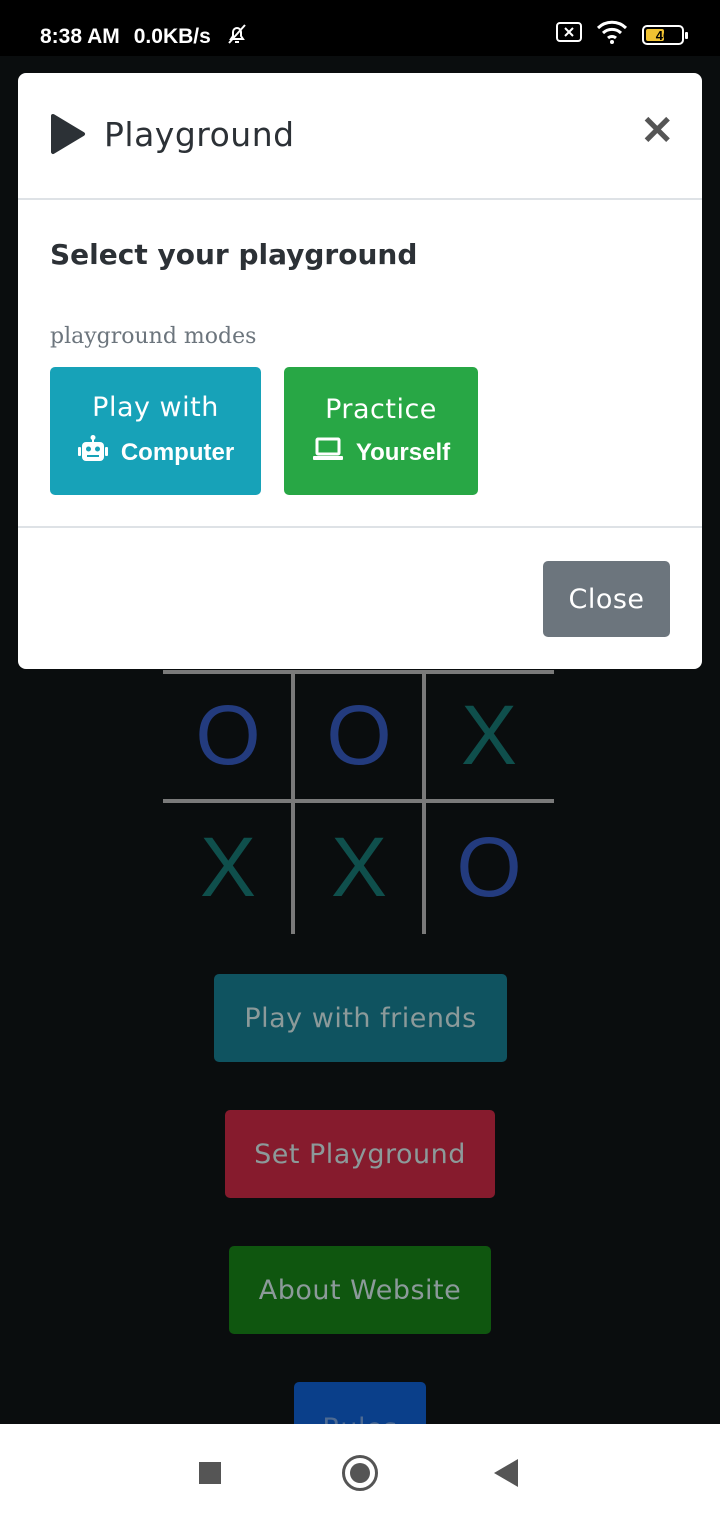 The width and height of the screenshot is (720, 1520). I want to click on rules-button: Rules, so click(360, 1403).